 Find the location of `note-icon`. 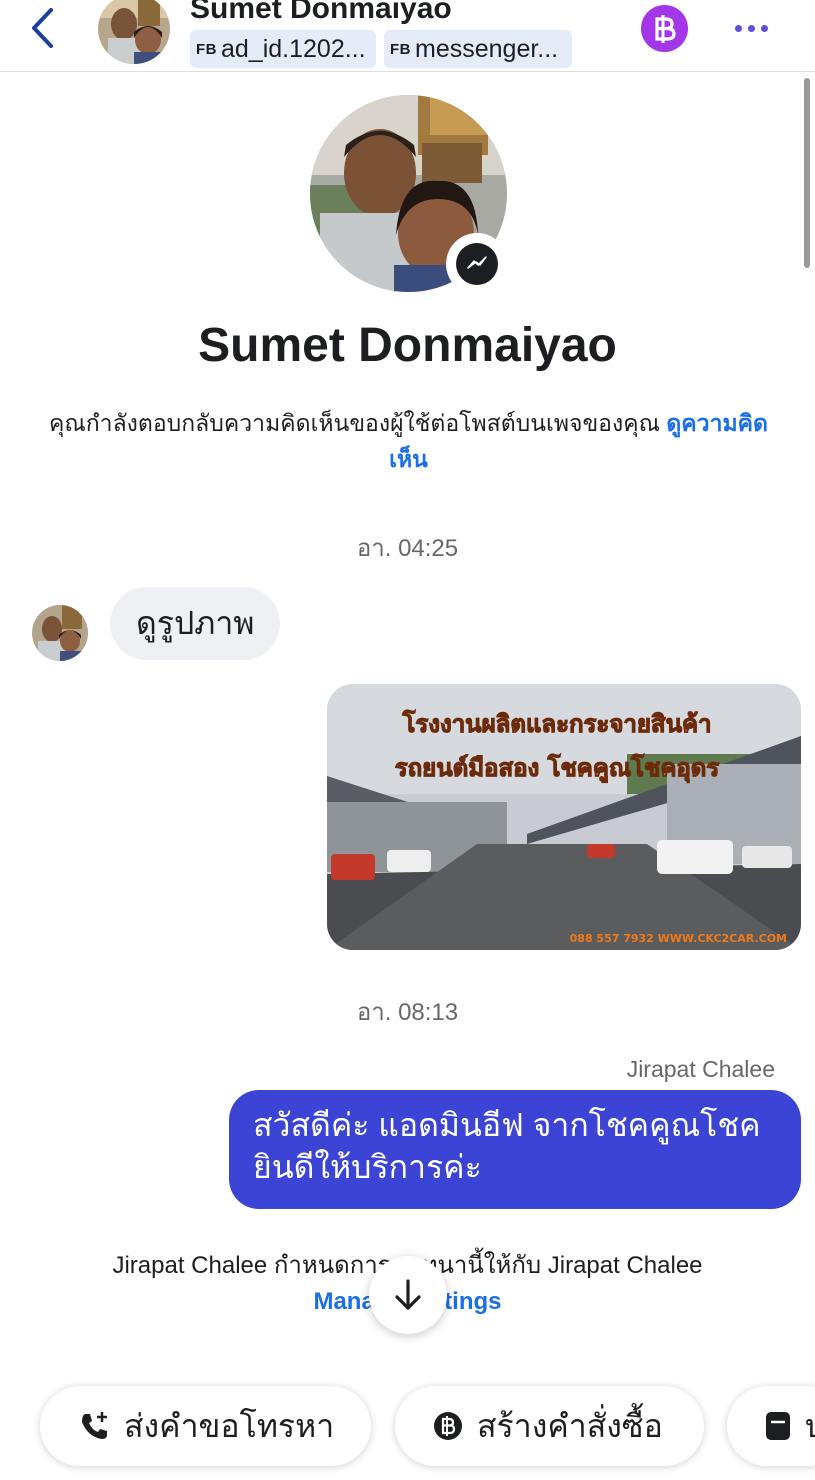

note-icon is located at coordinates (778, 1426).